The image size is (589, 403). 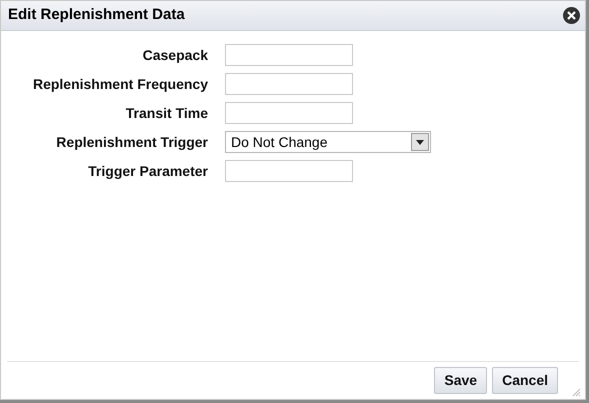 I want to click on field-label: Trigger Parameter, so click(x=147, y=171).